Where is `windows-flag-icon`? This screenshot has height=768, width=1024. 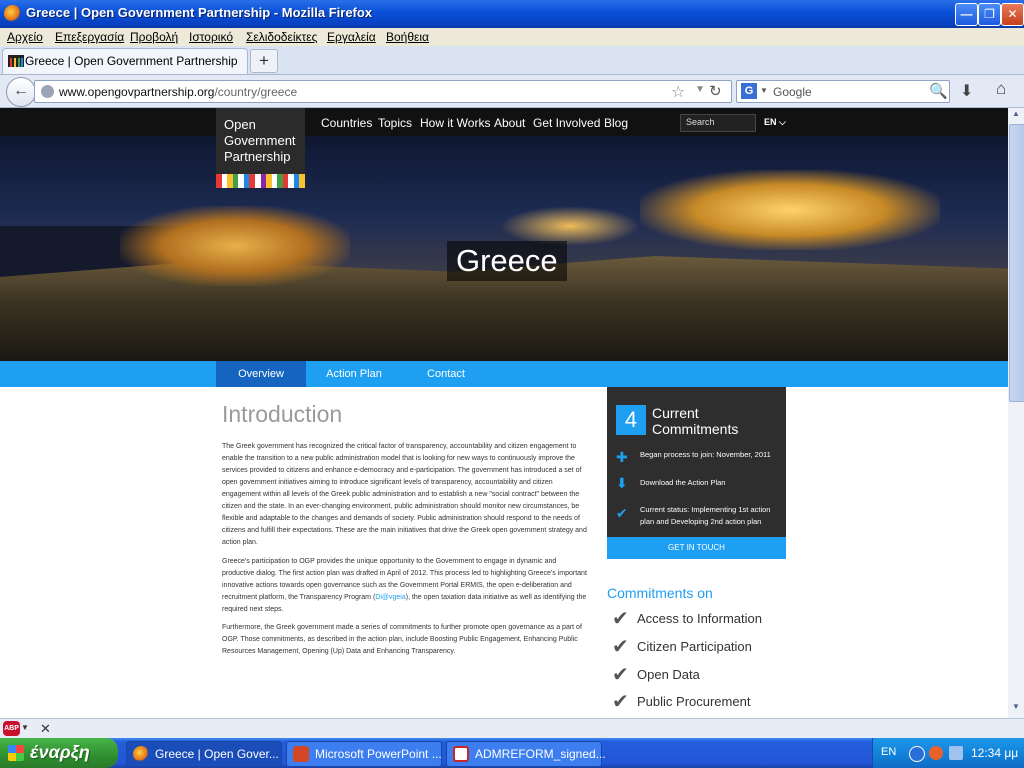
windows-flag-icon is located at coordinates (16, 753).